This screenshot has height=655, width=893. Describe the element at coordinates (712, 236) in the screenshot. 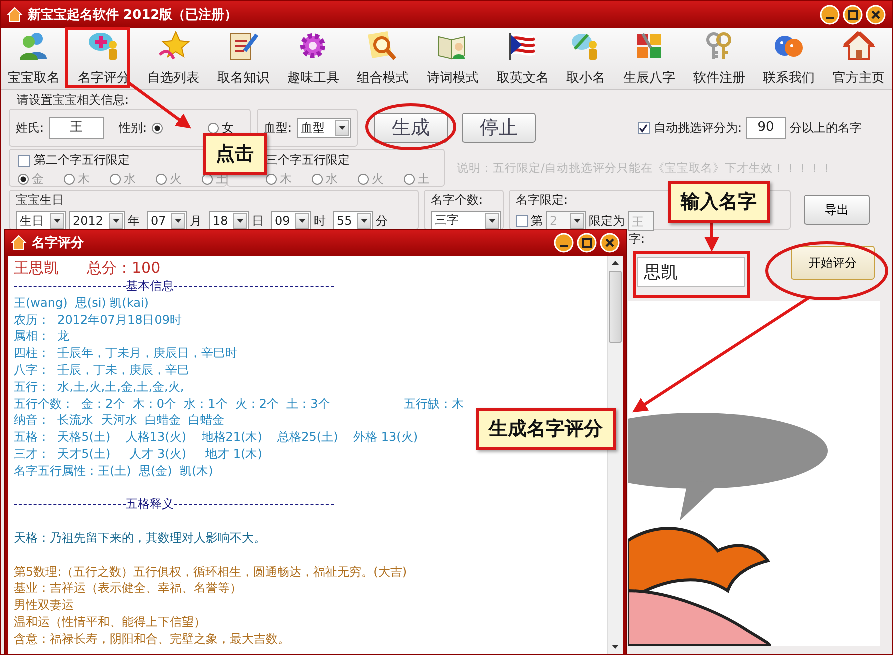

I see `arrow` at that location.